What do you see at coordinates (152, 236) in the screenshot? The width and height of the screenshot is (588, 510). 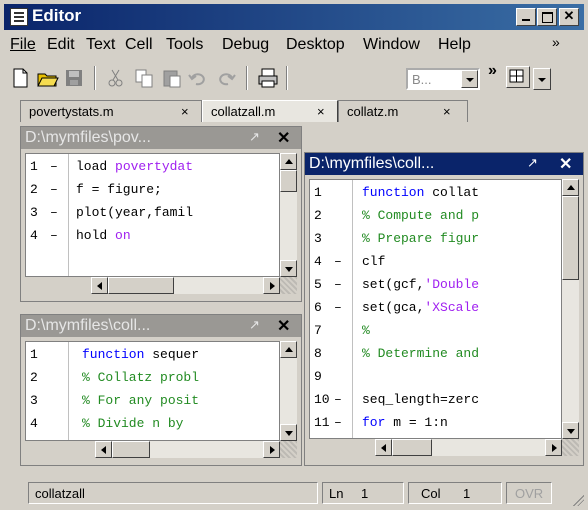 I see `code-line: 4– hold on` at bounding box center [152, 236].